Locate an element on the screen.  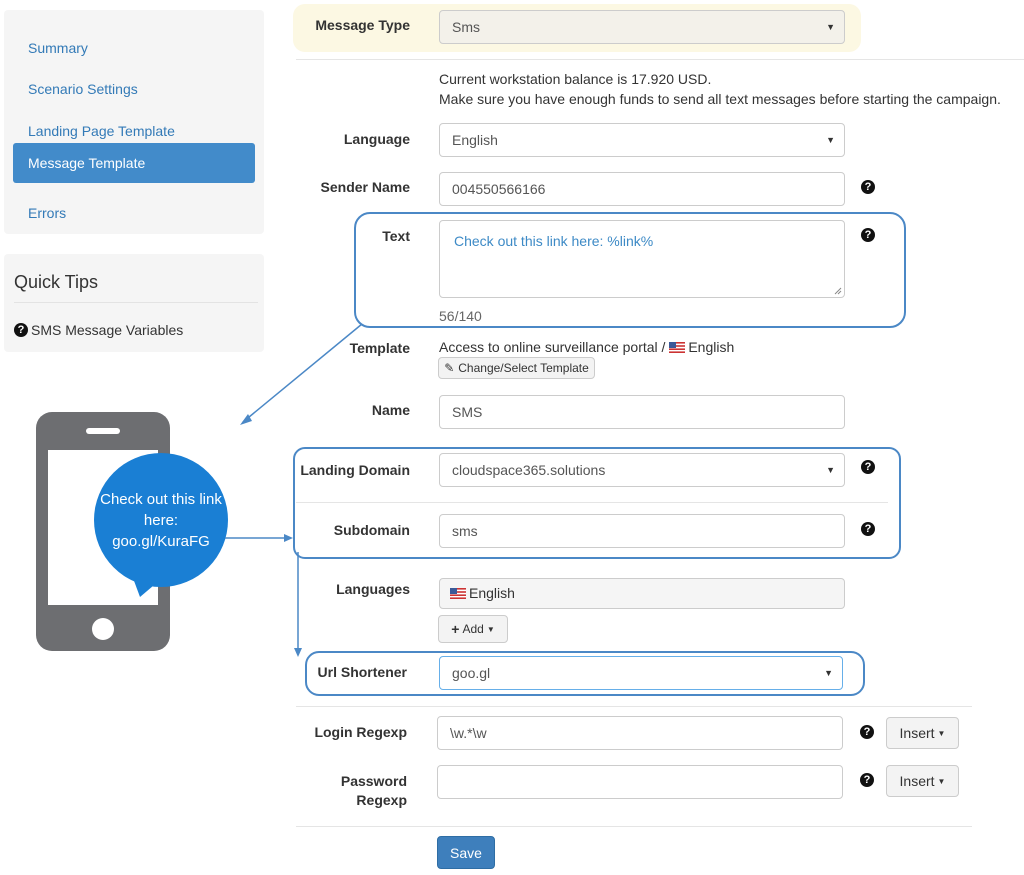
change-select-template-label: Change/Select Template is located at coordinates (523, 368).